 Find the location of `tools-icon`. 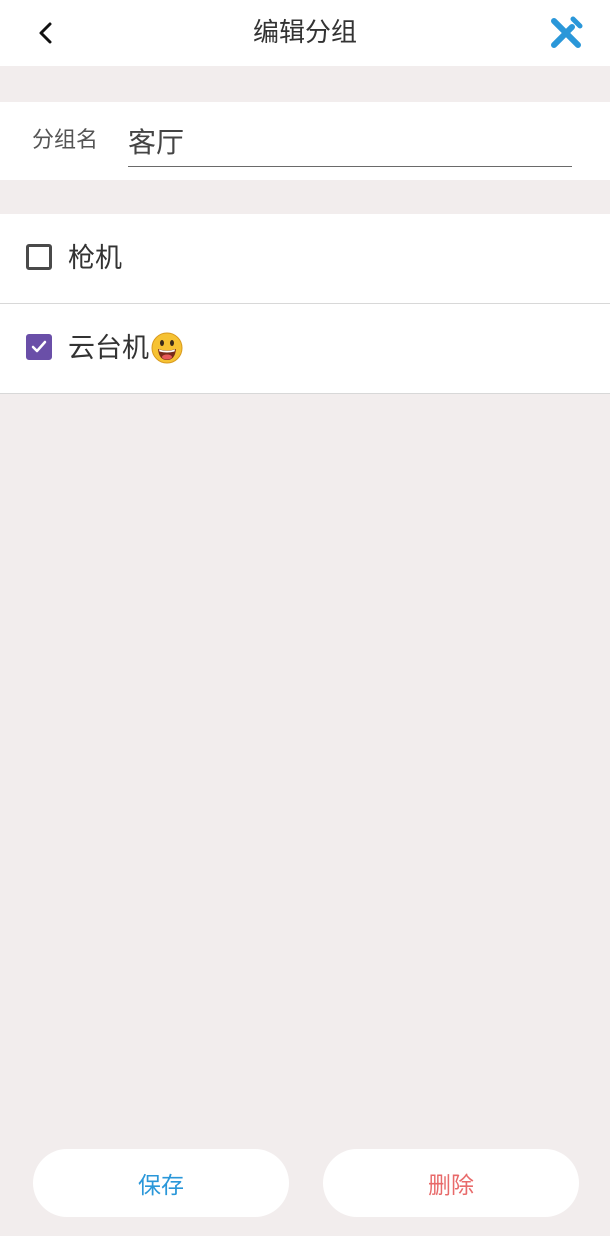

tools-icon is located at coordinates (567, 32).